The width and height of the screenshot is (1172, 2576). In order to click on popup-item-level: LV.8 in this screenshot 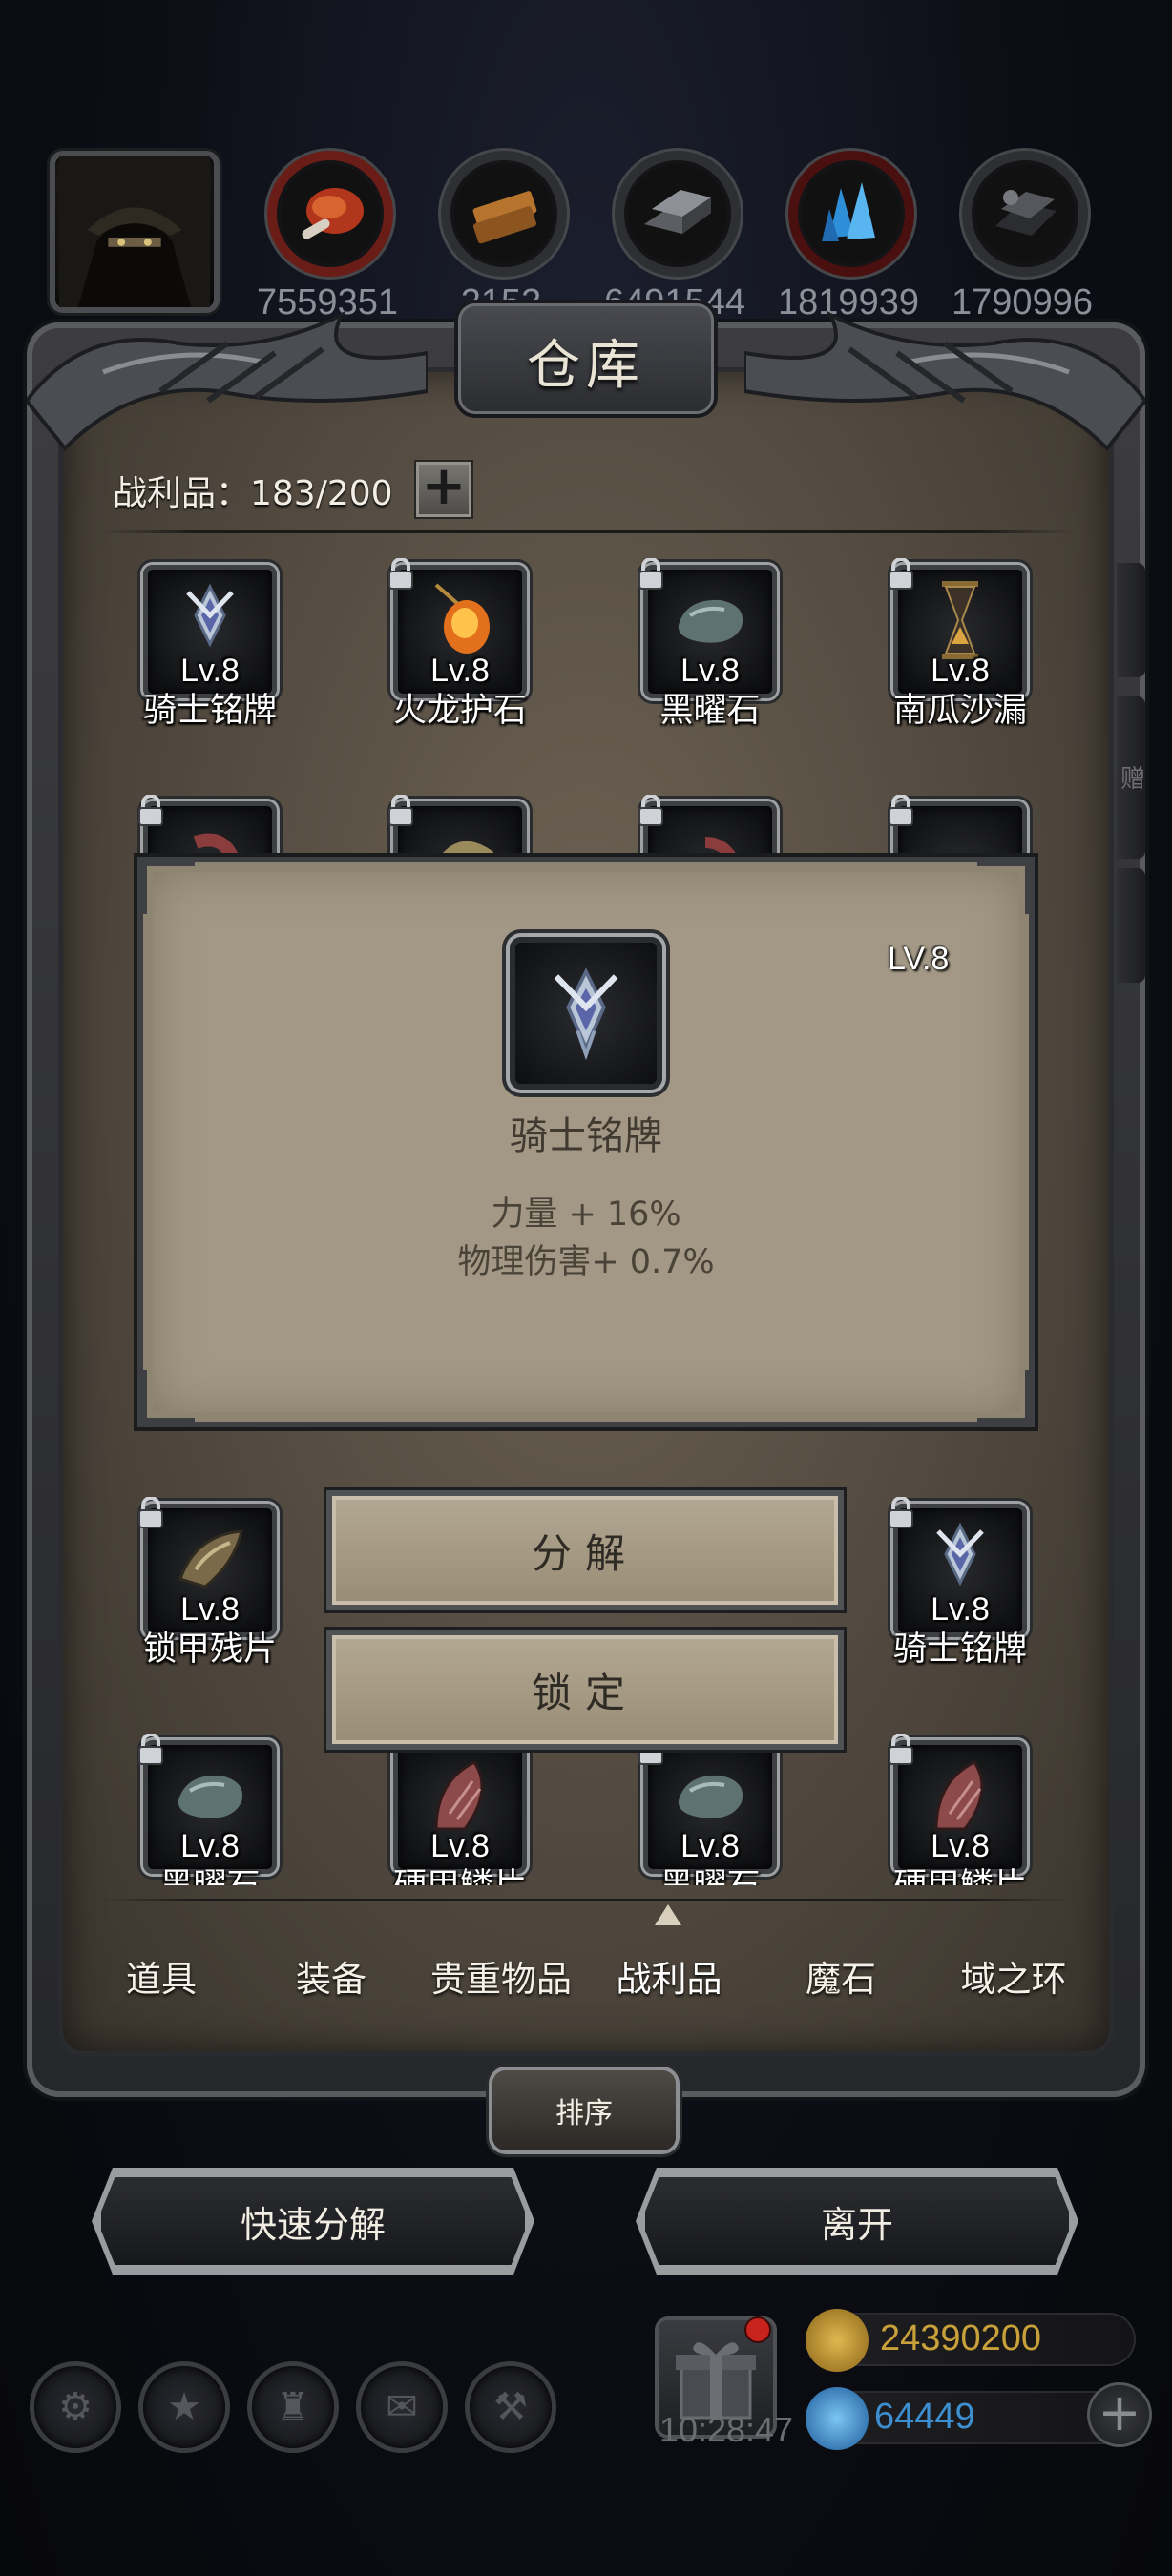, I will do `click(919, 959)`.